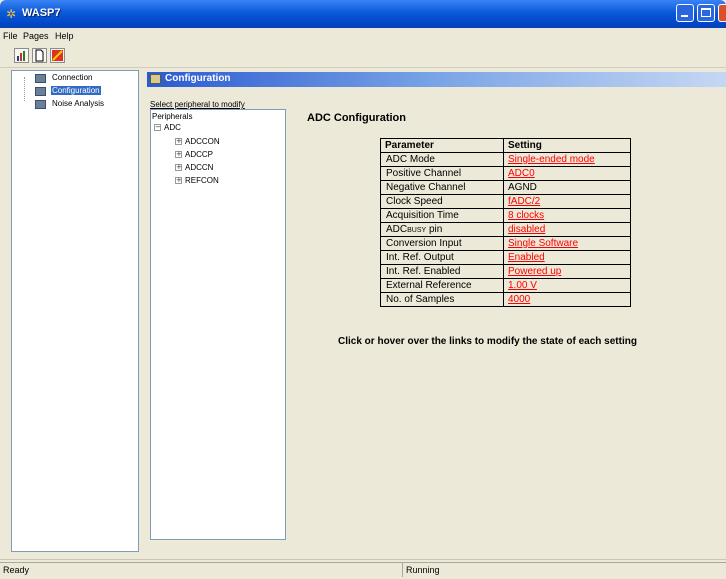 The image size is (726, 579). Describe the element at coordinates (434, 229) in the screenshot. I see `param-label-suffix: pin` at that location.